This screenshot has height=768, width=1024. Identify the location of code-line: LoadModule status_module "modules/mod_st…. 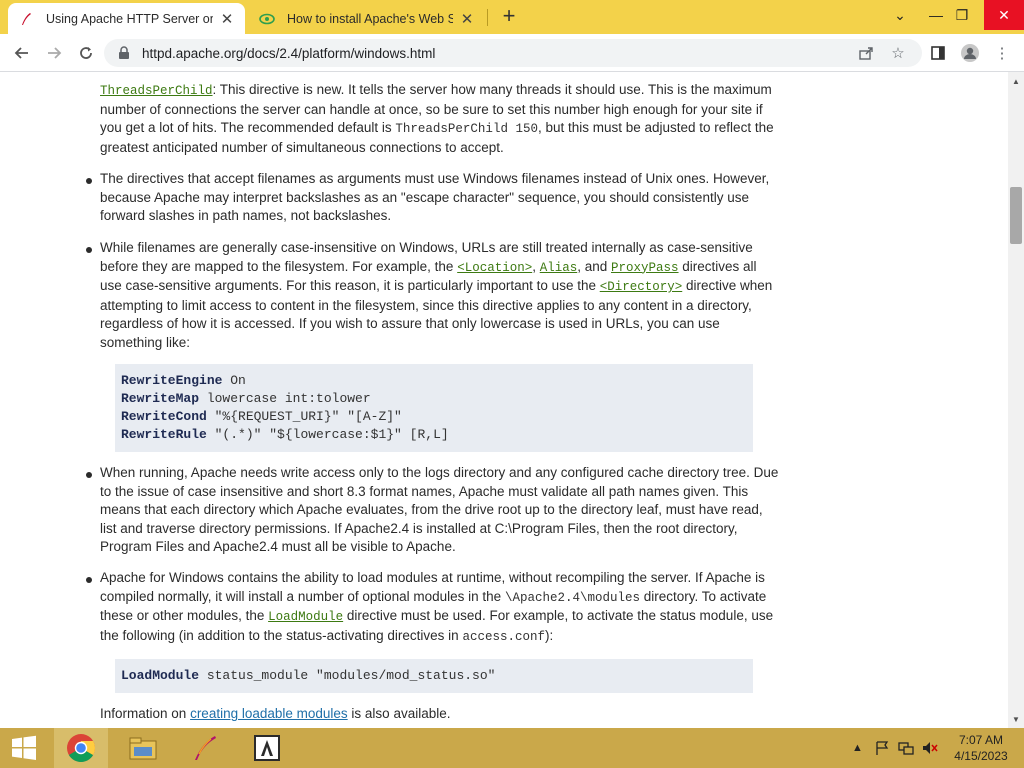
(308, 675).